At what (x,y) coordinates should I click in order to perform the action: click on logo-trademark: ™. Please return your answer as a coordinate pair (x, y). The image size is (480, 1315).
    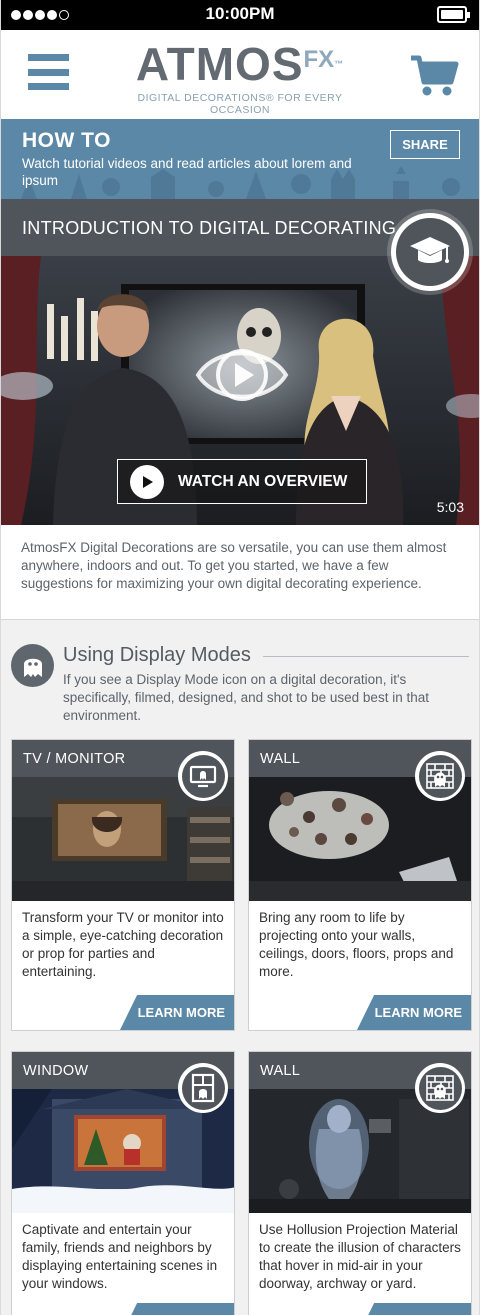
    Looking at the image, I should click on (339, 64).